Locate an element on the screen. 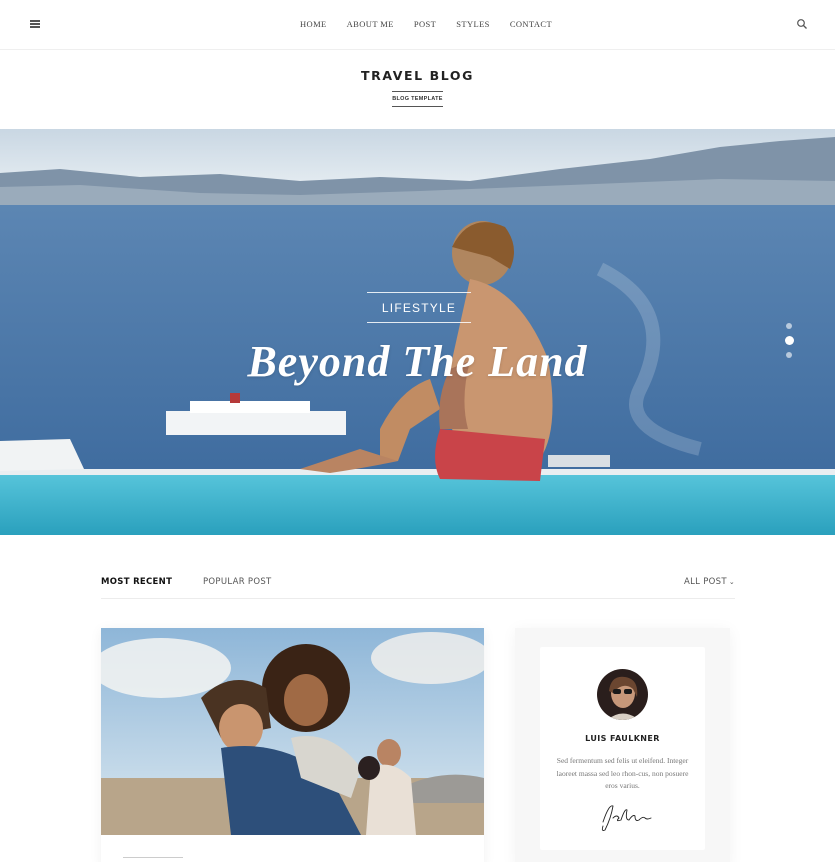  author-name: LUIS FAULKNER is located at coordinates (622, 738).